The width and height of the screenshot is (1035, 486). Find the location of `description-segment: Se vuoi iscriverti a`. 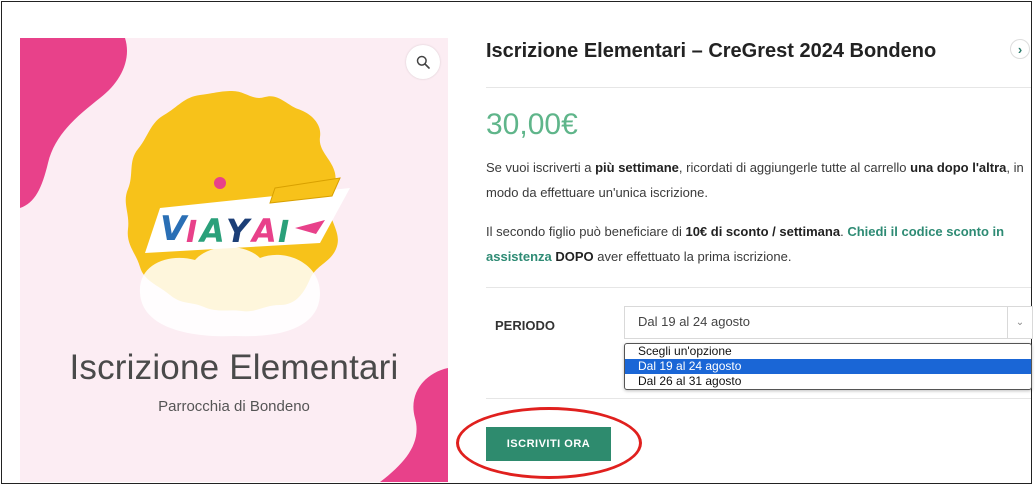

description-segment: Se vuoi iscriverti a is located at coordinates (541, 167).